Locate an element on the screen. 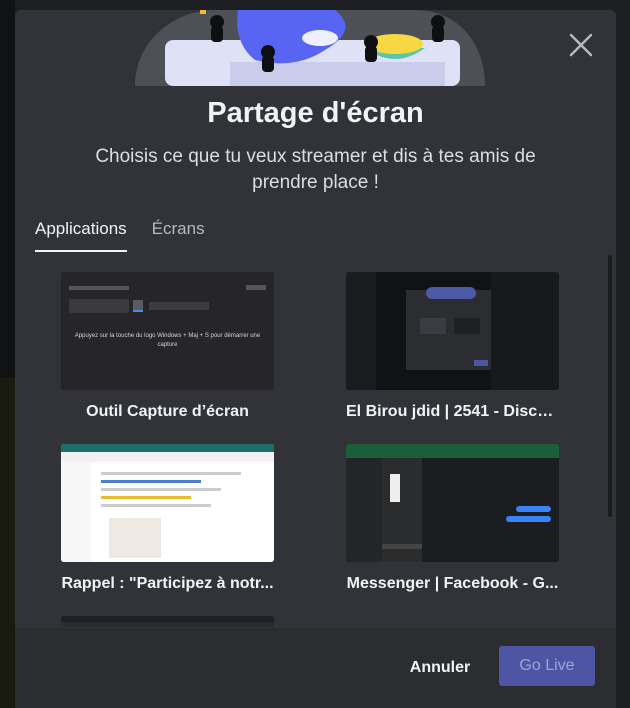 The width and height of the screenshot is (630, 708). source-tabs: Applications Écrans is located at coordinates (120, 235).